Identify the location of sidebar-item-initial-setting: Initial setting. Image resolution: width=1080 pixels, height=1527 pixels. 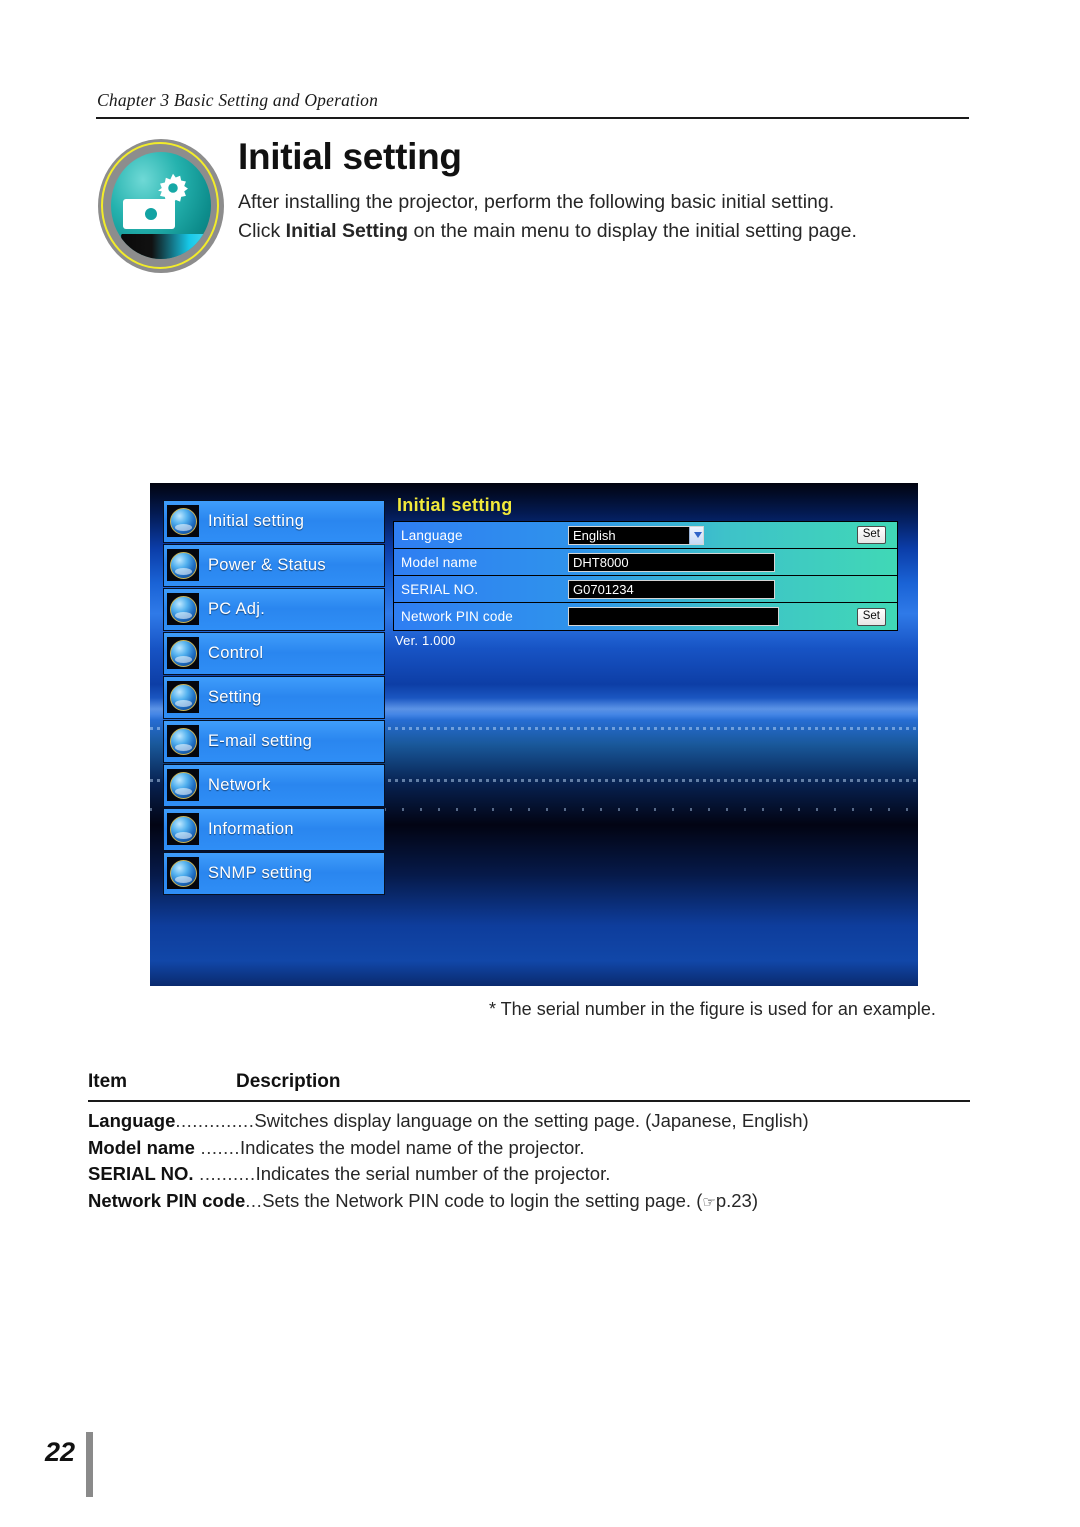
(274, 521).